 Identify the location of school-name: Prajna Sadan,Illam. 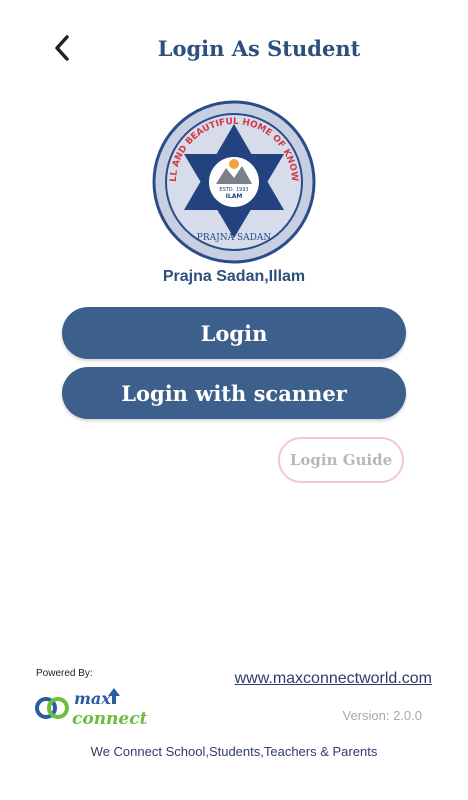
(234, 276).